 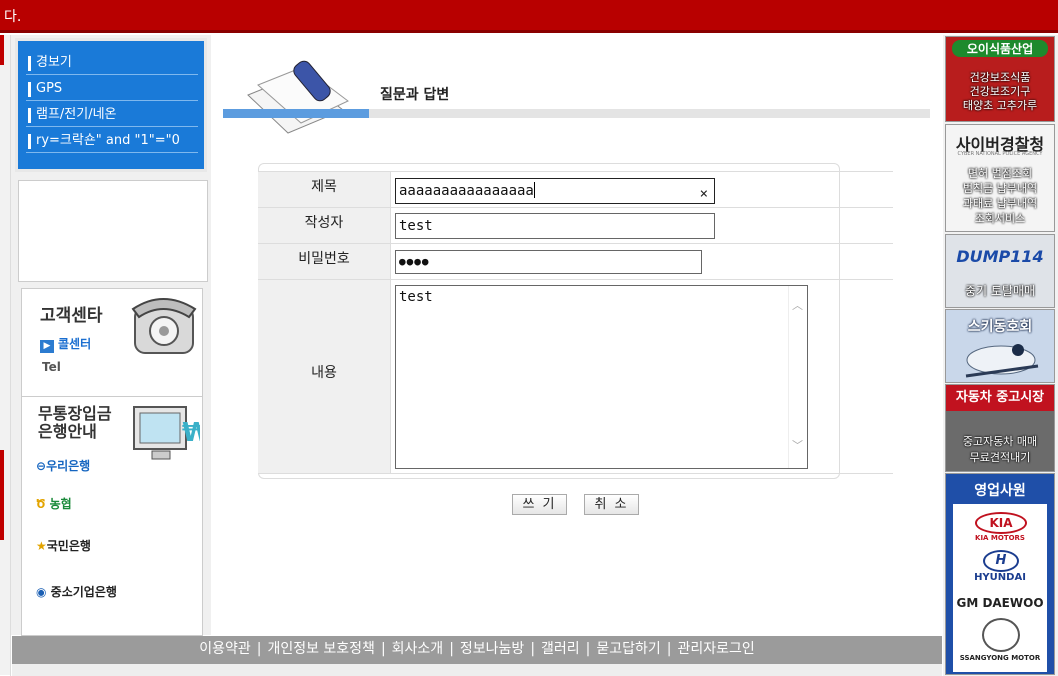 I want to click on menu-item-alarm: 경보기, so click(x=112, y=63).